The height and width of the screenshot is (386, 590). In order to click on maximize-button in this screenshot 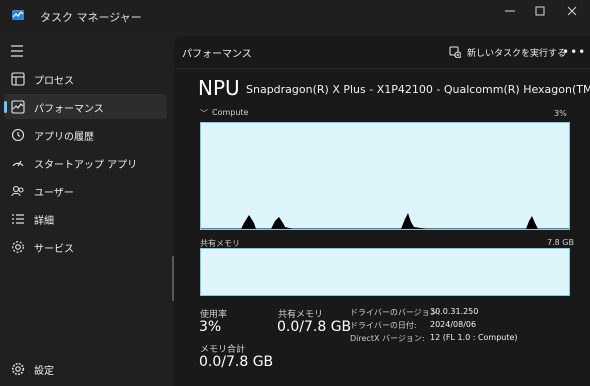, I will do `click(540, 11)`.